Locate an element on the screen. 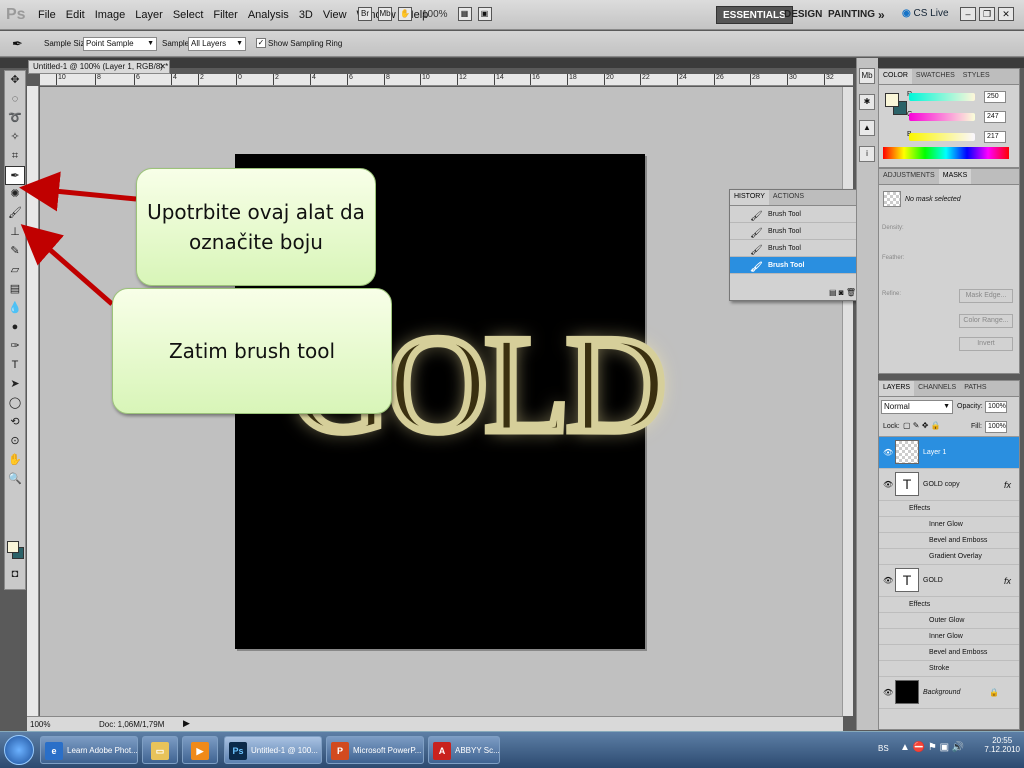 Image resolution: width=1024 pixels, height=768 pixels. crop-tool-icon: ⌗ is located at coordinates (15, 156).